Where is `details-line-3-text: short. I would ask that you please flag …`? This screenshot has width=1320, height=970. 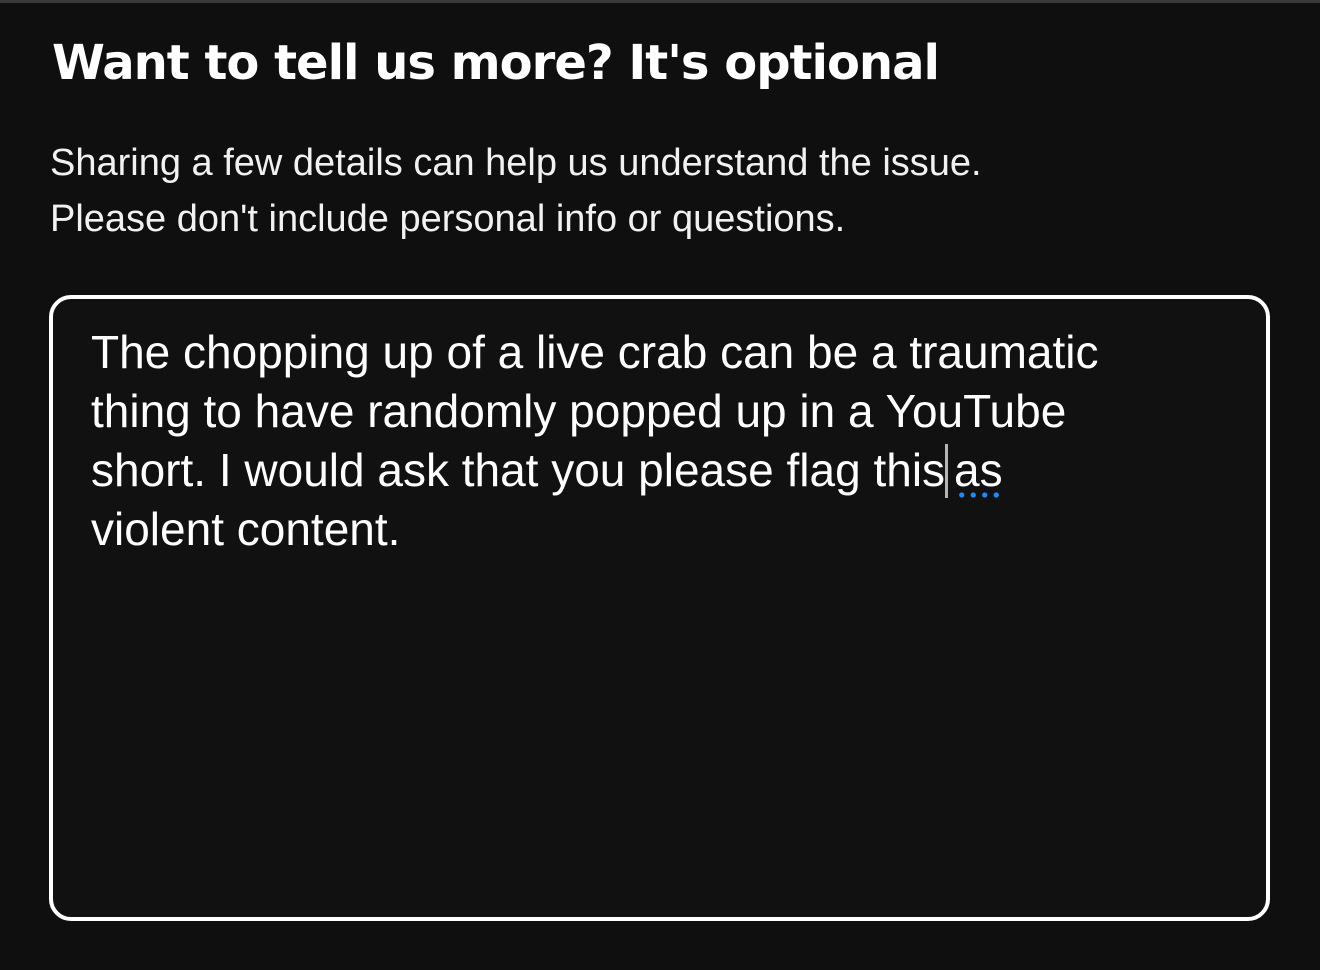
details-line-3-text: short. I would ask that you please flag … is located at coordinates (518, 470).